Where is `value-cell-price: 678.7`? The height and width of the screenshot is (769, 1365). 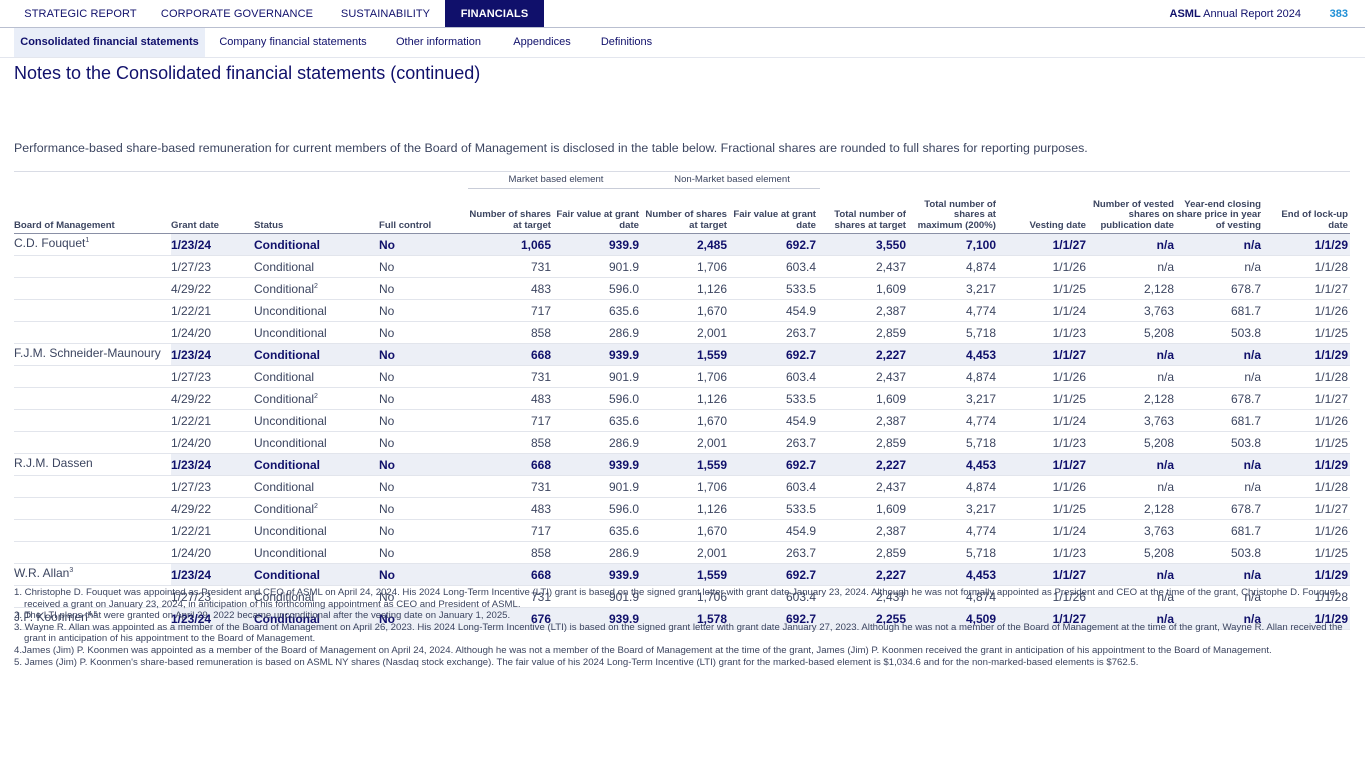 value-cell-price: 678.7 is located at coordinates (1219, 288).